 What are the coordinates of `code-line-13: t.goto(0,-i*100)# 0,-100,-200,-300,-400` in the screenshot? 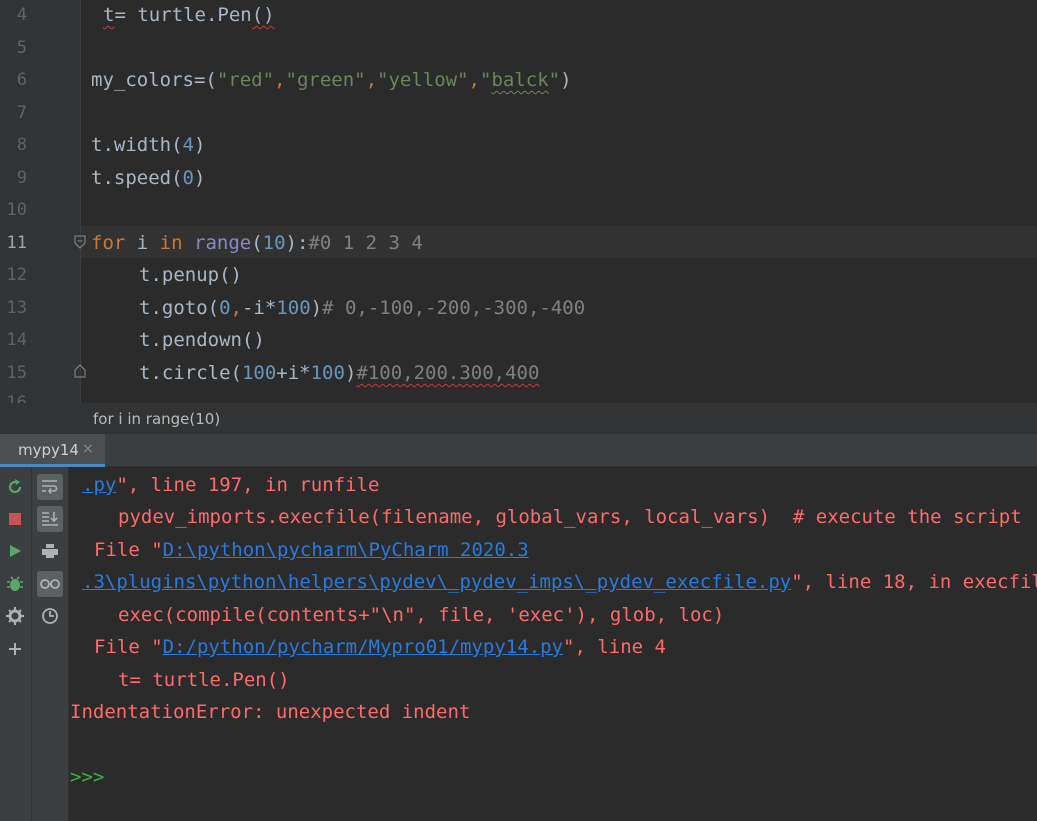 It's located at (362, 308).